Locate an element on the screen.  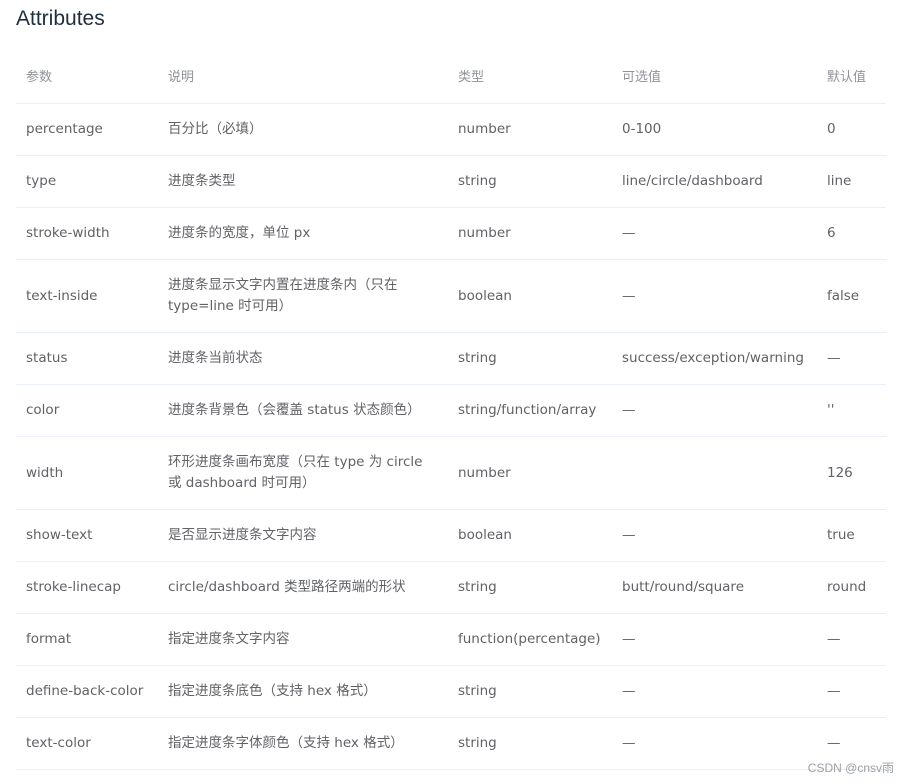
cell-default: round is located at coordinates (851, 587).